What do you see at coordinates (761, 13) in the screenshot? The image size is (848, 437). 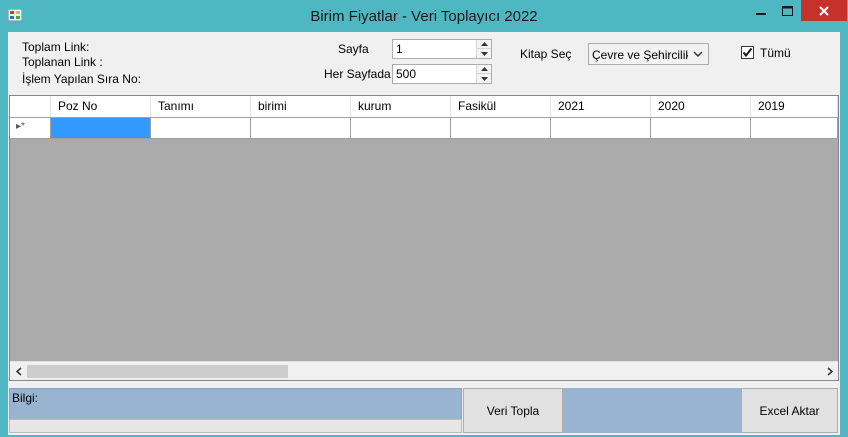 I see `minimize-icon` at bounding box center [761, 13].